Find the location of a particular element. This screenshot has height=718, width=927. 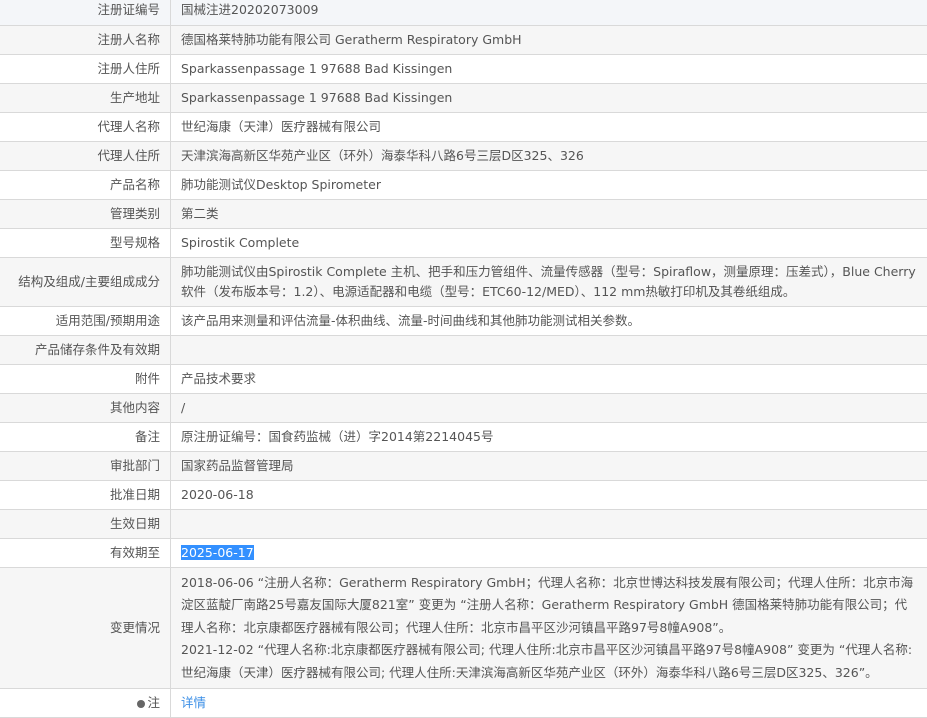

table-row: 附件 产品技术要求 is located at coordinates (463, 378).